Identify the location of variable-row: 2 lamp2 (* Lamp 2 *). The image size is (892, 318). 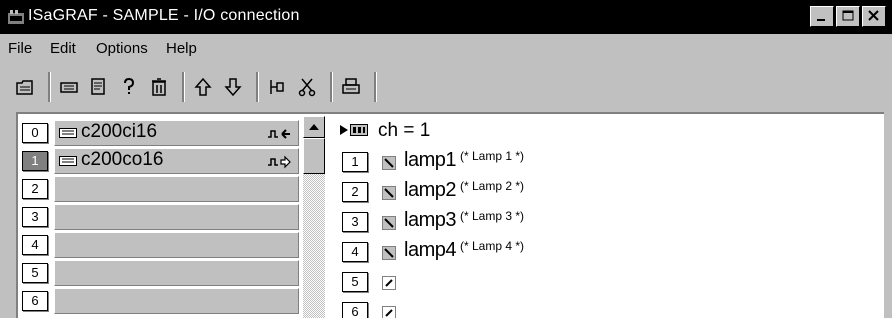
(598, 191).